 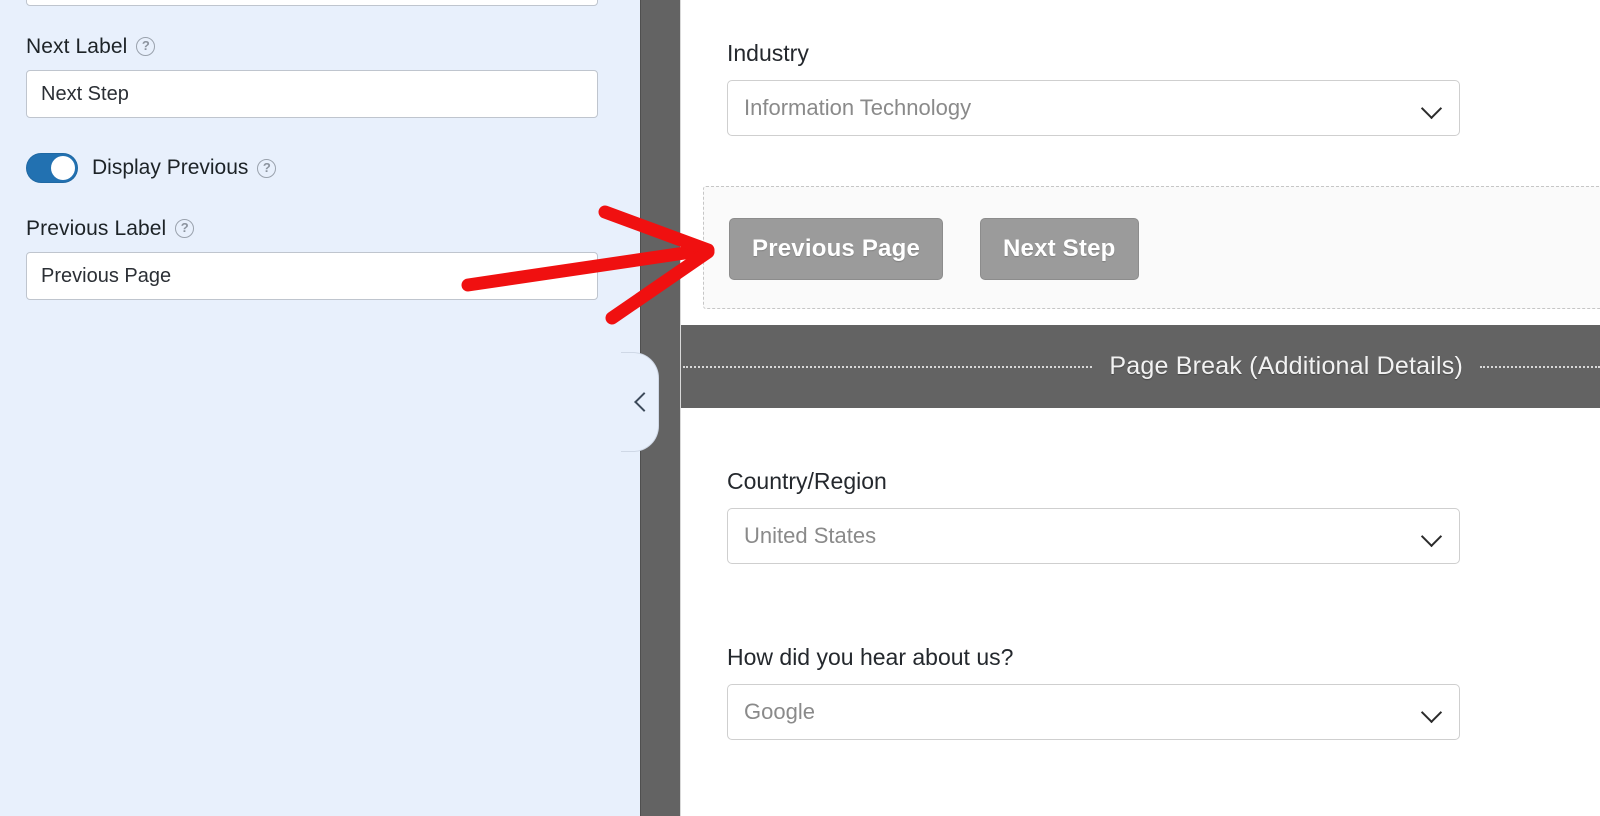 I want to click on display-previous-label: Display Previous ?, so click(x=184, y=168).